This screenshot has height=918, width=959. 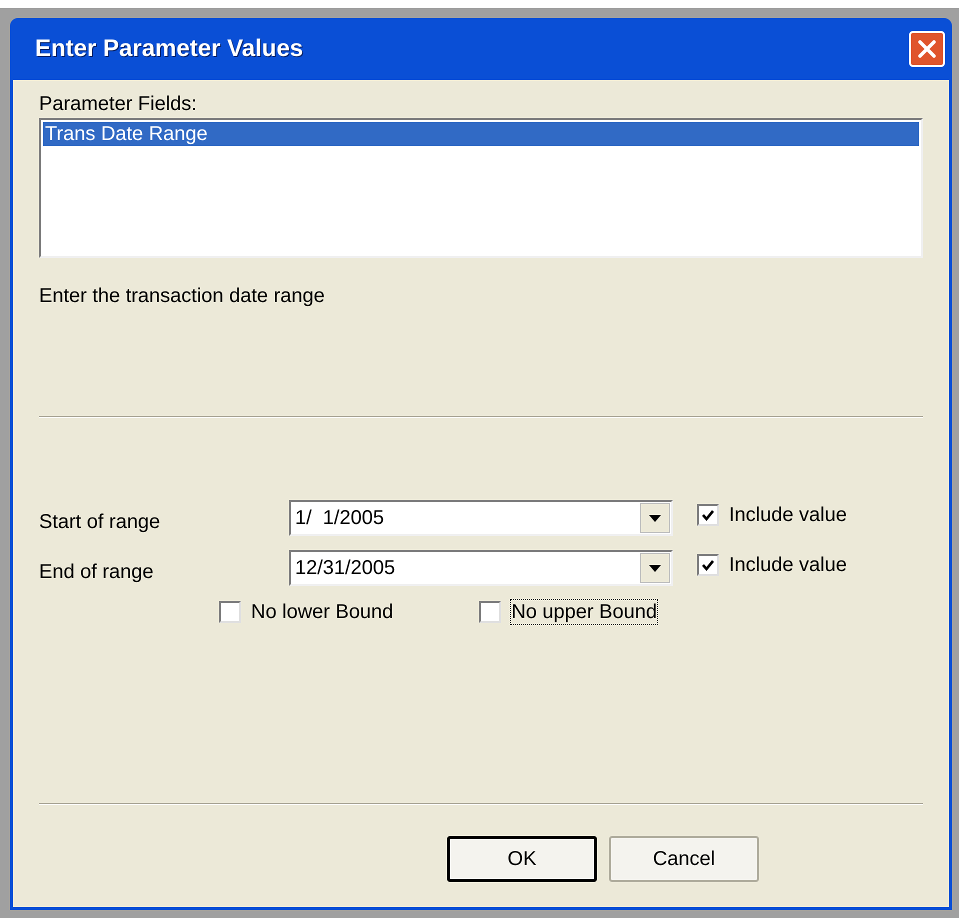 What do you see at coordinates (169, 49) in the screenshot?
I see `window-title: Enter Parameter Values` at bounding box center [169, 49].